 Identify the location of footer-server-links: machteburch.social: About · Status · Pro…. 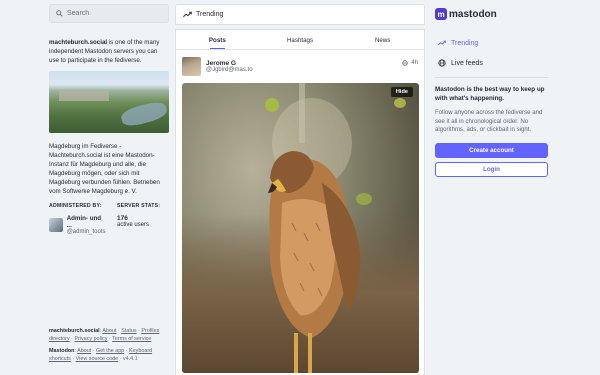
(104, 335).